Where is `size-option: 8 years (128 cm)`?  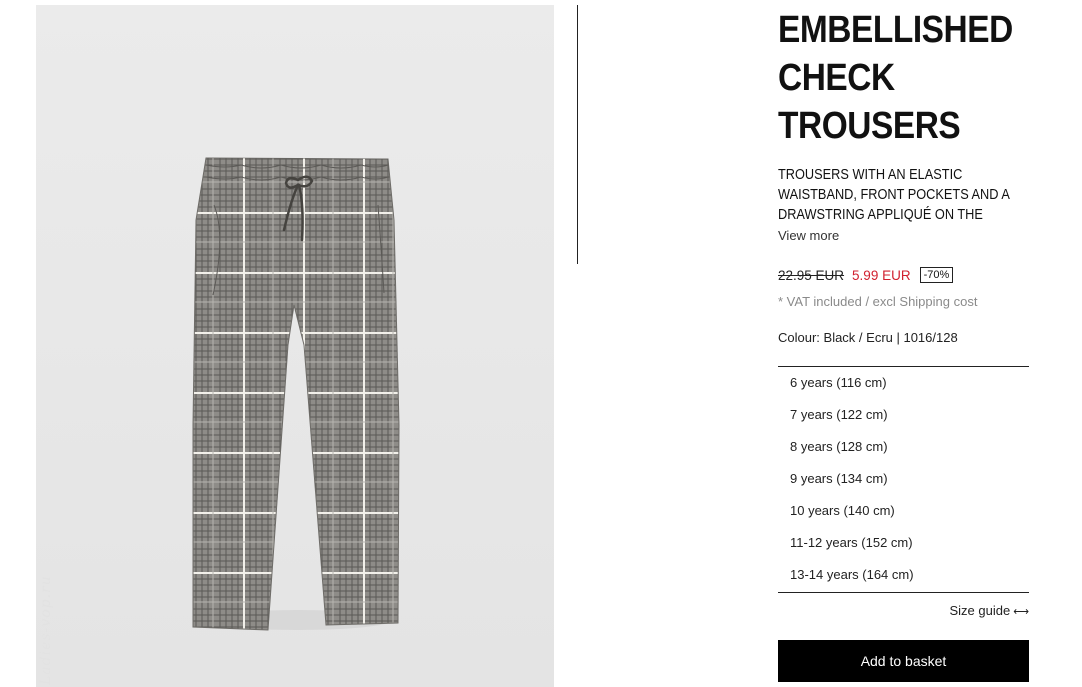
size-option: 8 years (128 cm) is located at coordinates (903, 447).